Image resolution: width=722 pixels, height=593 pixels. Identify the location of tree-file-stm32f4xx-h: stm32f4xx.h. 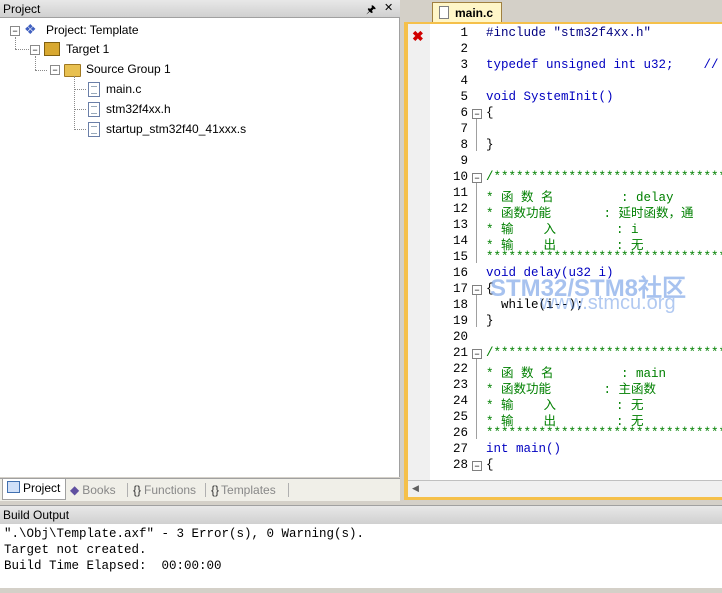
(138, 109).